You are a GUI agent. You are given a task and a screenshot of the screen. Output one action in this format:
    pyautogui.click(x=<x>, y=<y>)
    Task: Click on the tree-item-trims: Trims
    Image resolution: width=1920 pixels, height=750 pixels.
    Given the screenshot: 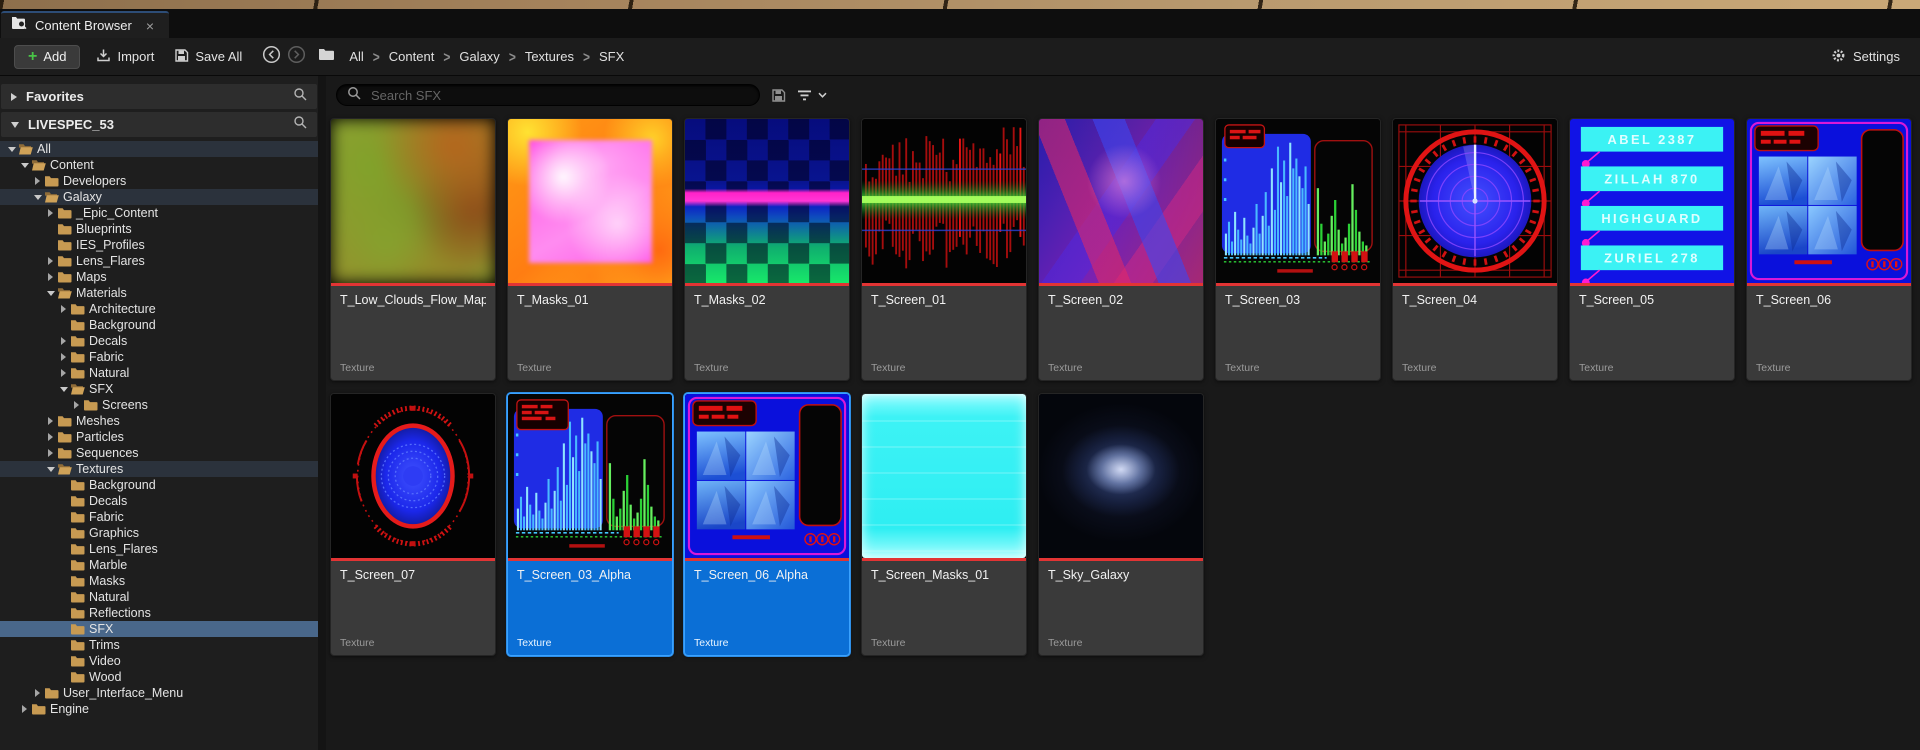 What is the action you would take?
    pyautogui.click(x=159, y=645)
    